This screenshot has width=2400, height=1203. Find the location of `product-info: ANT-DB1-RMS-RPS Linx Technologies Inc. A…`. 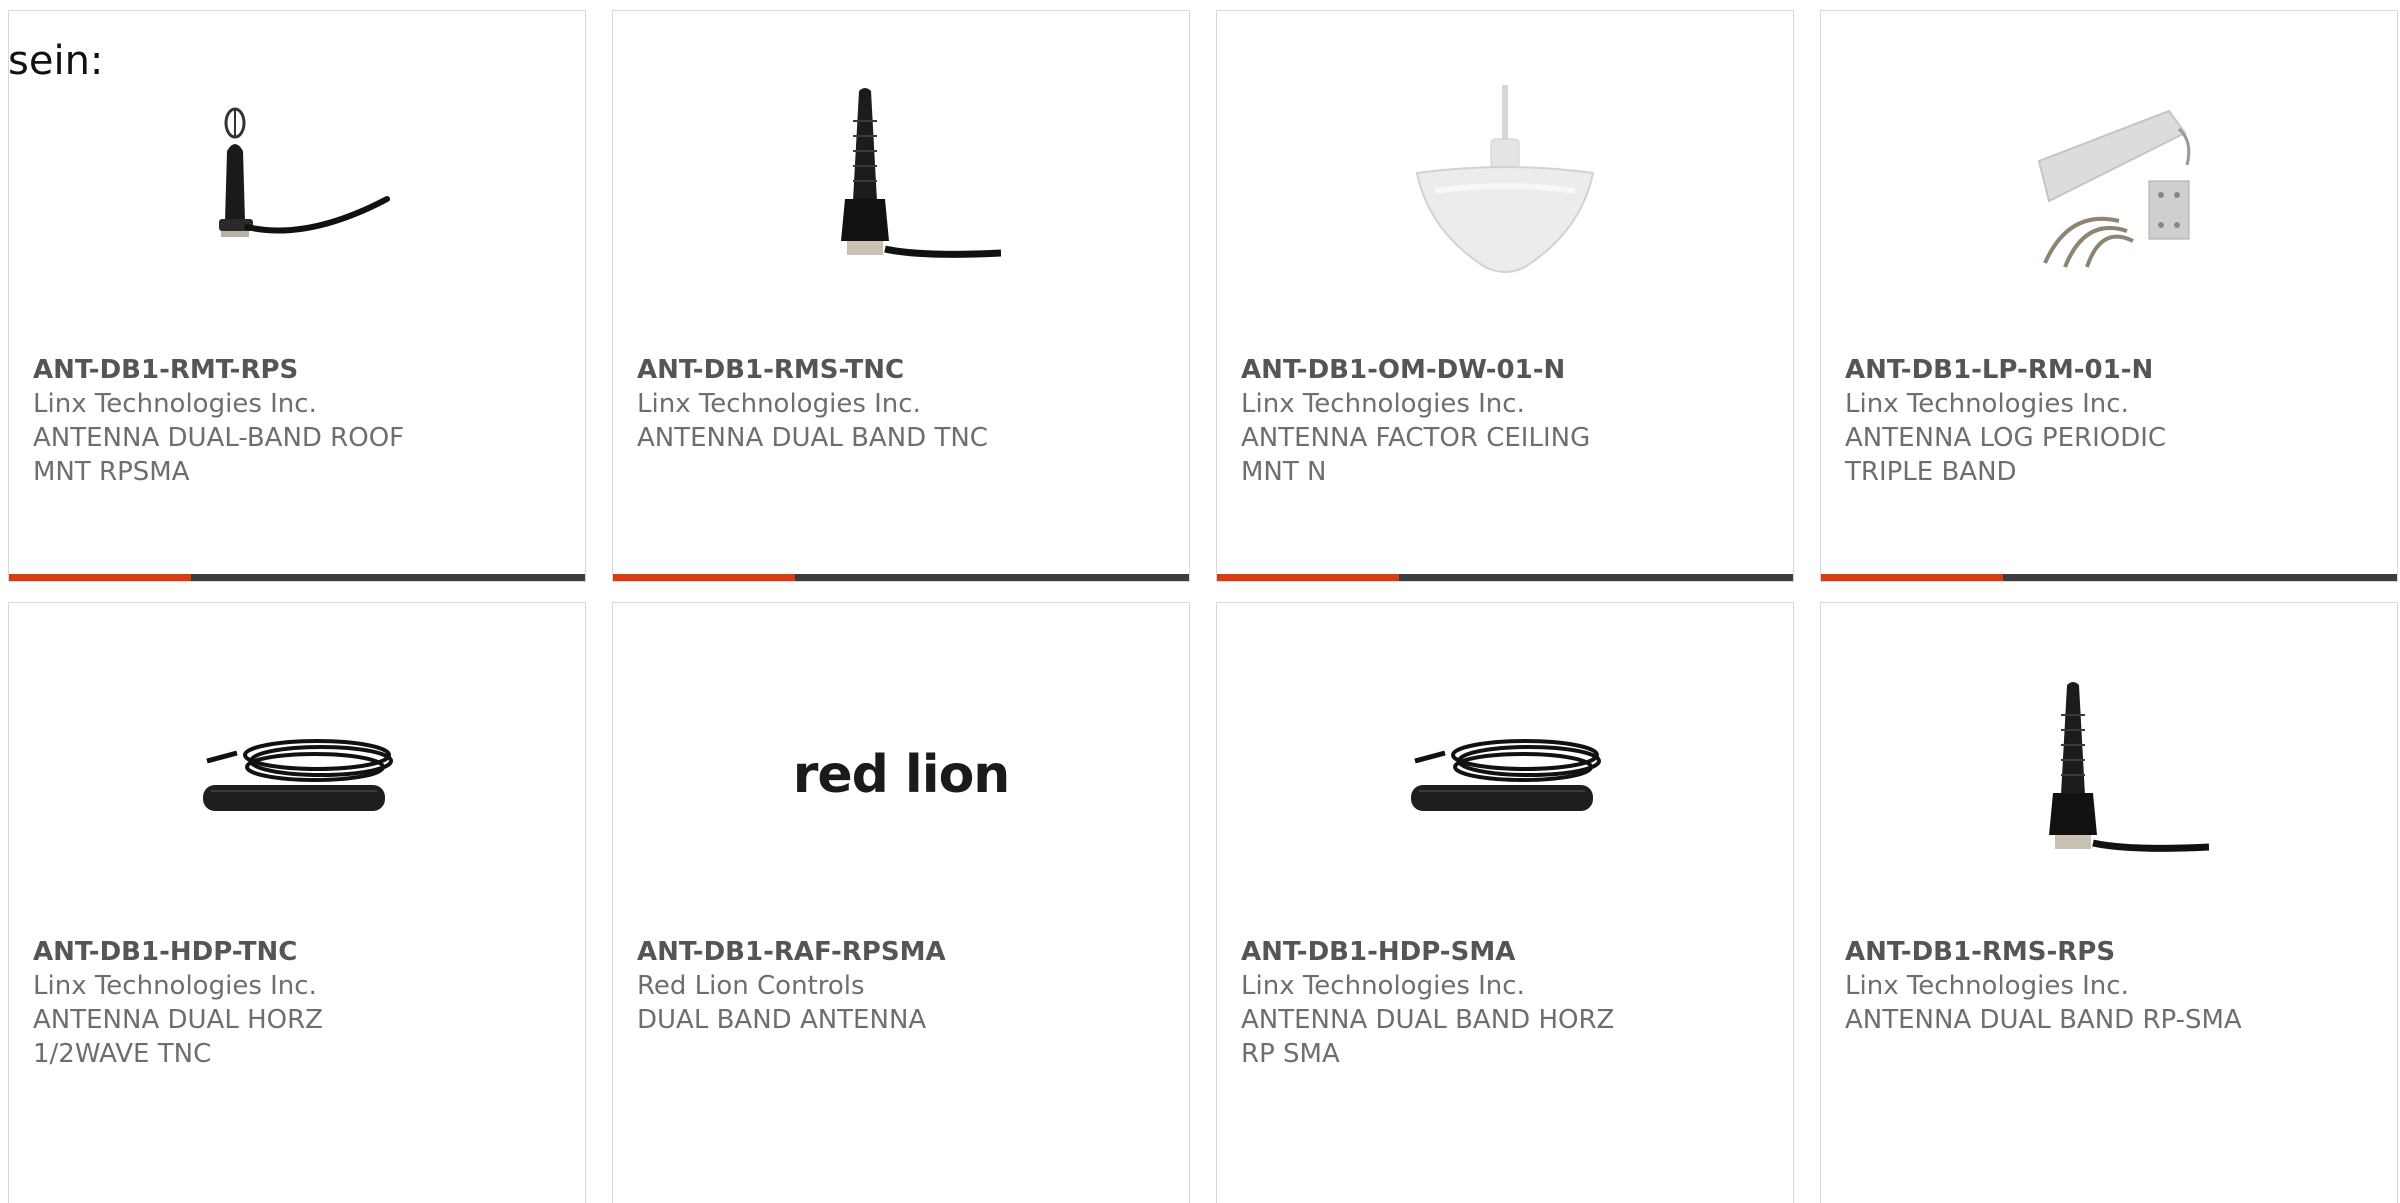

product-info: ANT-DB1-RMS-RPS Linx Technologies Inc. A… is located at coordinates (2050, 986).